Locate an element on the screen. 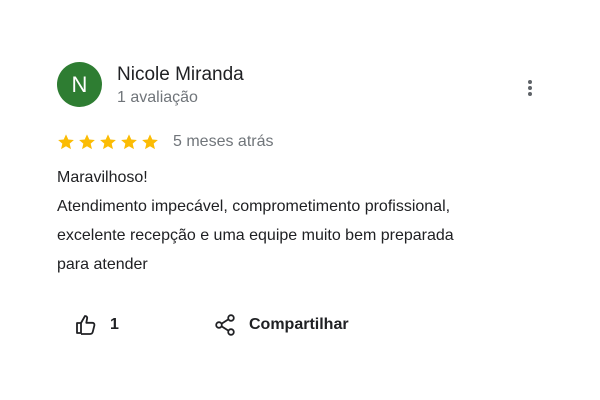 The image size is (600, 400). rating-row: 5 meses atrás is located at coordinates (165, 142).